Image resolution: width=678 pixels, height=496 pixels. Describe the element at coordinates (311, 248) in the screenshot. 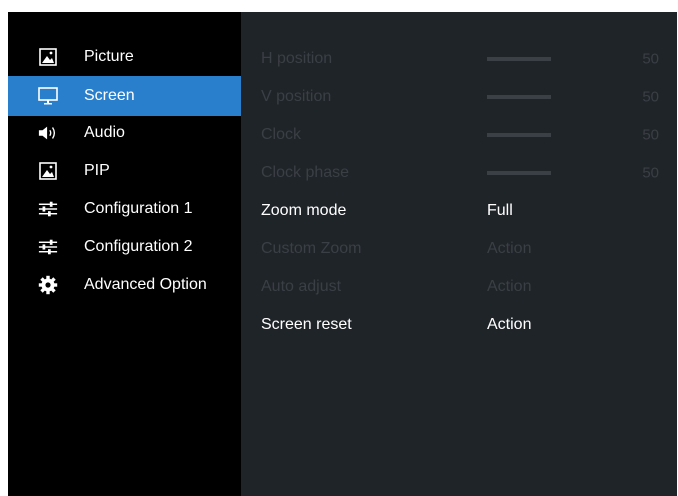

I see `custom-zoom-label: Custom Zoom` at that location.